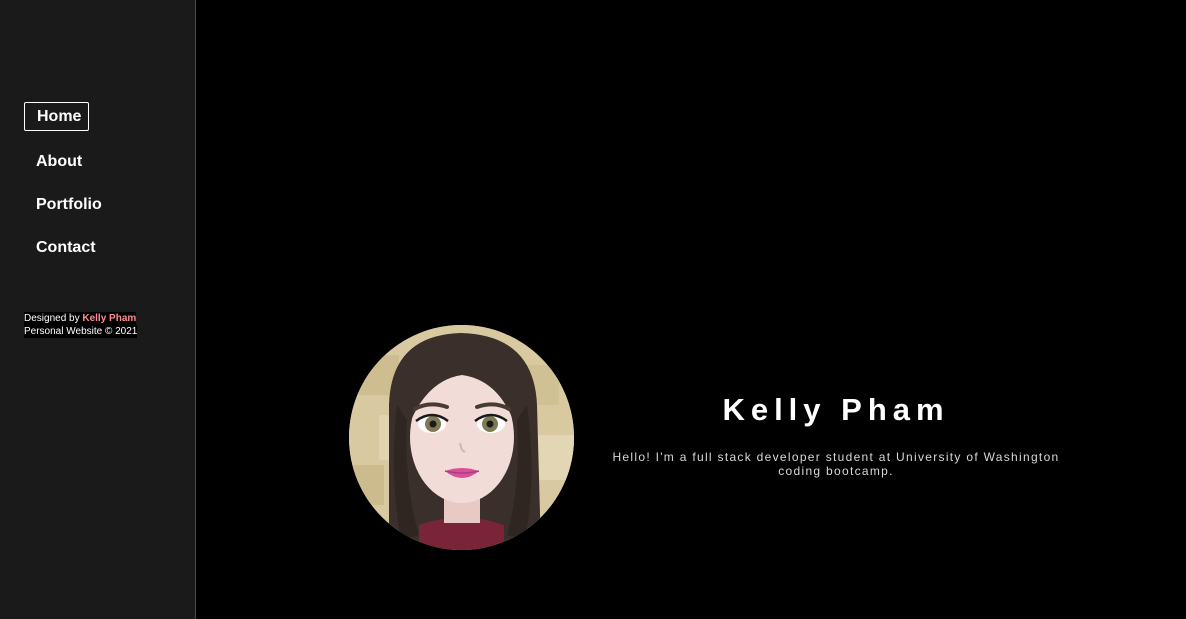 The width and height of the screenshot is (1186, 619). Describe the element at coordinates (836, 409) in the screenshot. I see `hero-name: Kelly Pham` at that location.